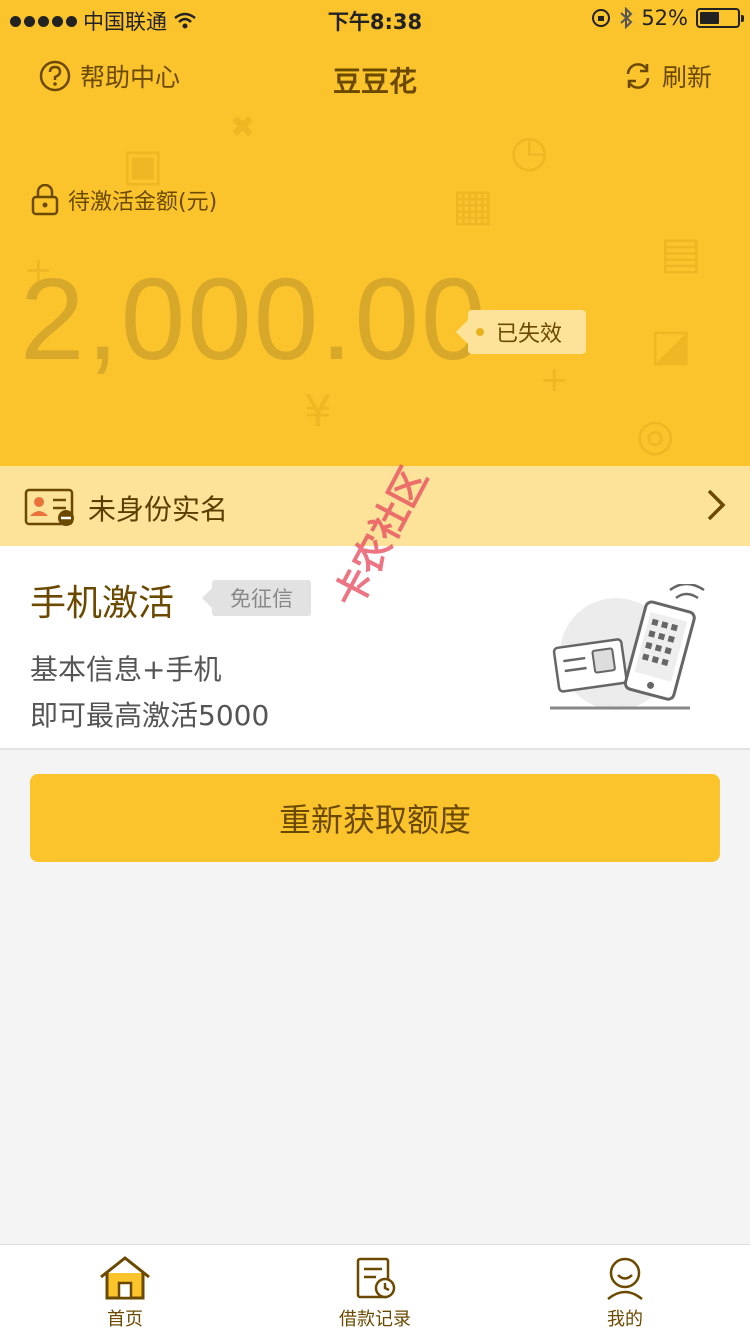 Image resolution: width=750 pixels, height=1334 pixels. What do you see at coordinates (655, 435) in the screenshot?
I see `coins-deco-icon: ◎` at bounding box center [655, 435].